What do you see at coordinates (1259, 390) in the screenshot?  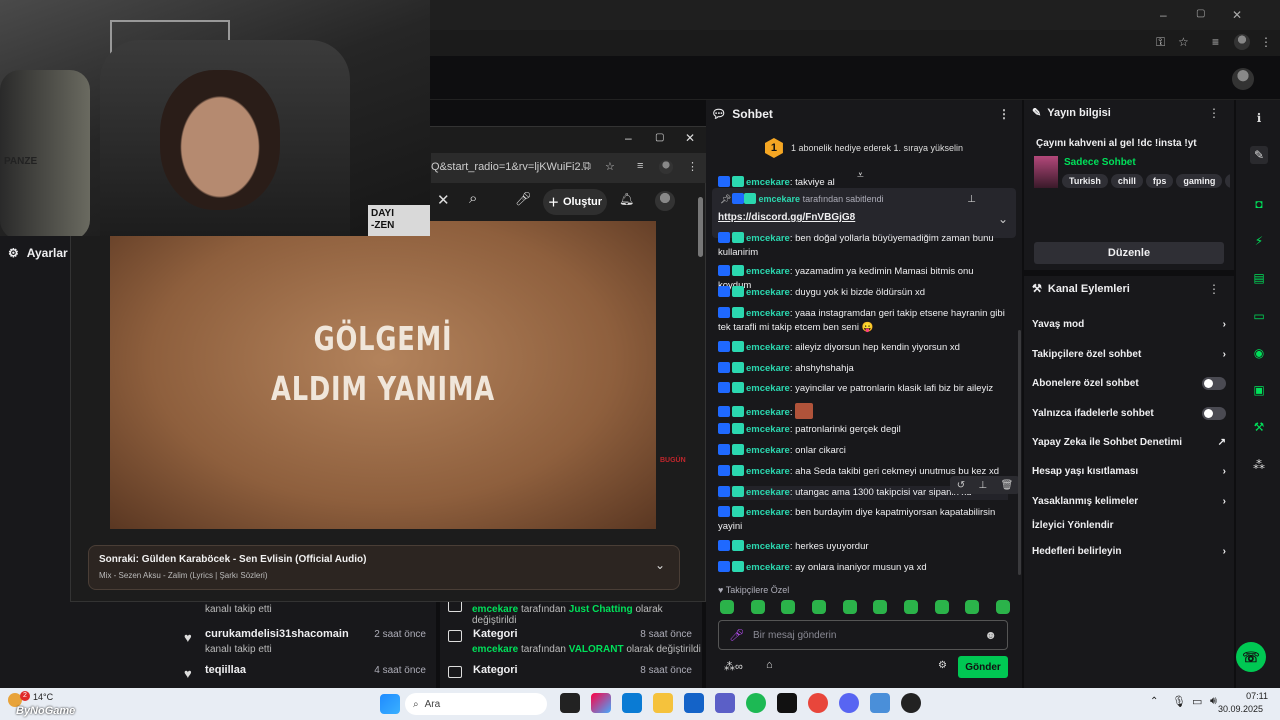 I see `settings-panel-icon: ▣` at bounding box center [1259, 390].